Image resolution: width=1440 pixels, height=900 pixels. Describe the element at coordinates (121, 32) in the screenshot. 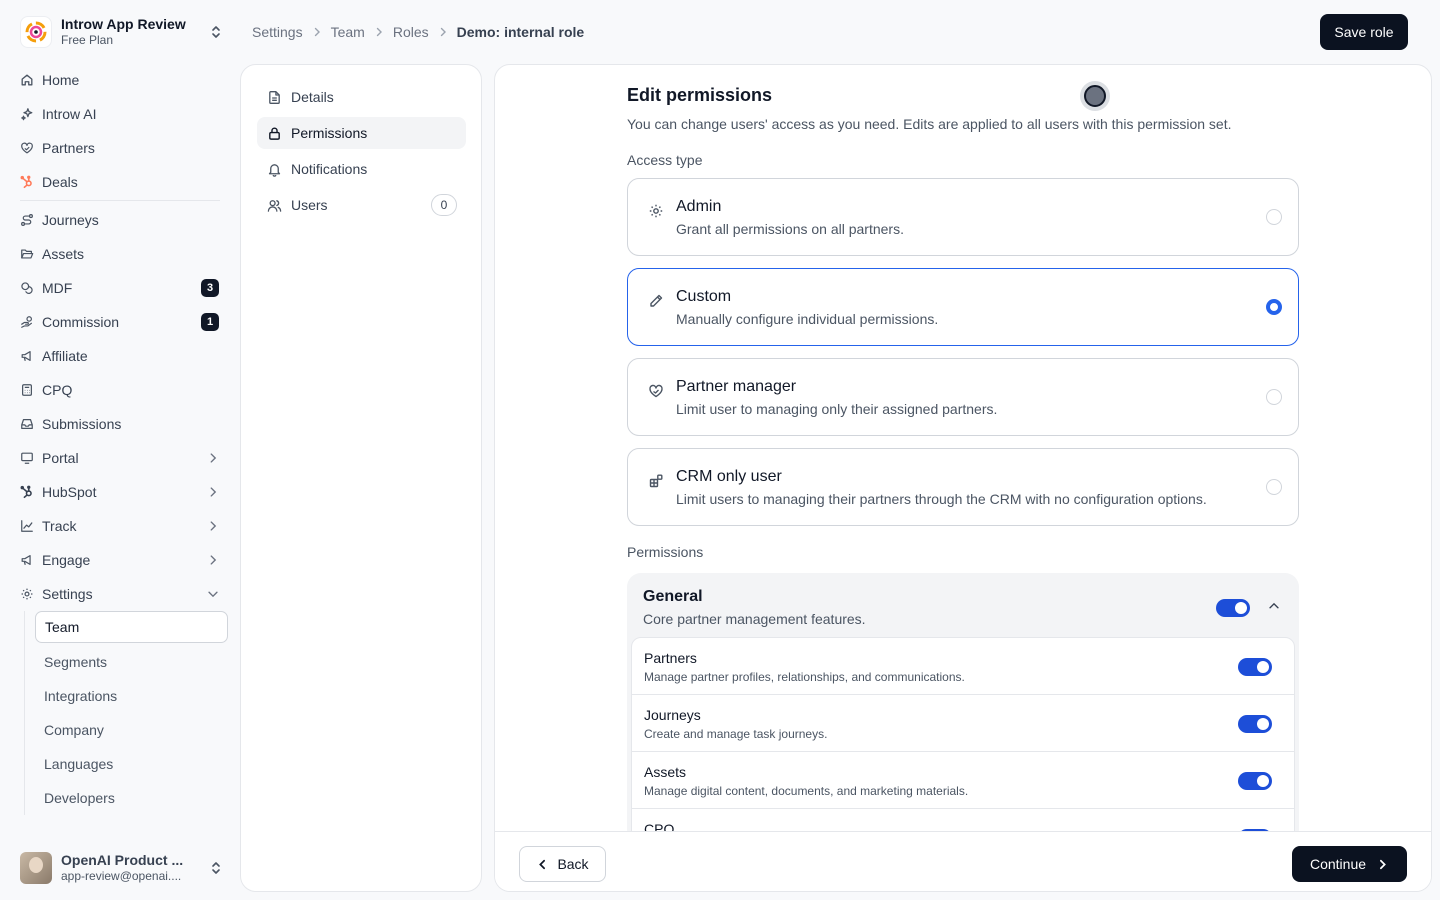

I see `org-switcher: Introw App Review Free Plan` at that location.